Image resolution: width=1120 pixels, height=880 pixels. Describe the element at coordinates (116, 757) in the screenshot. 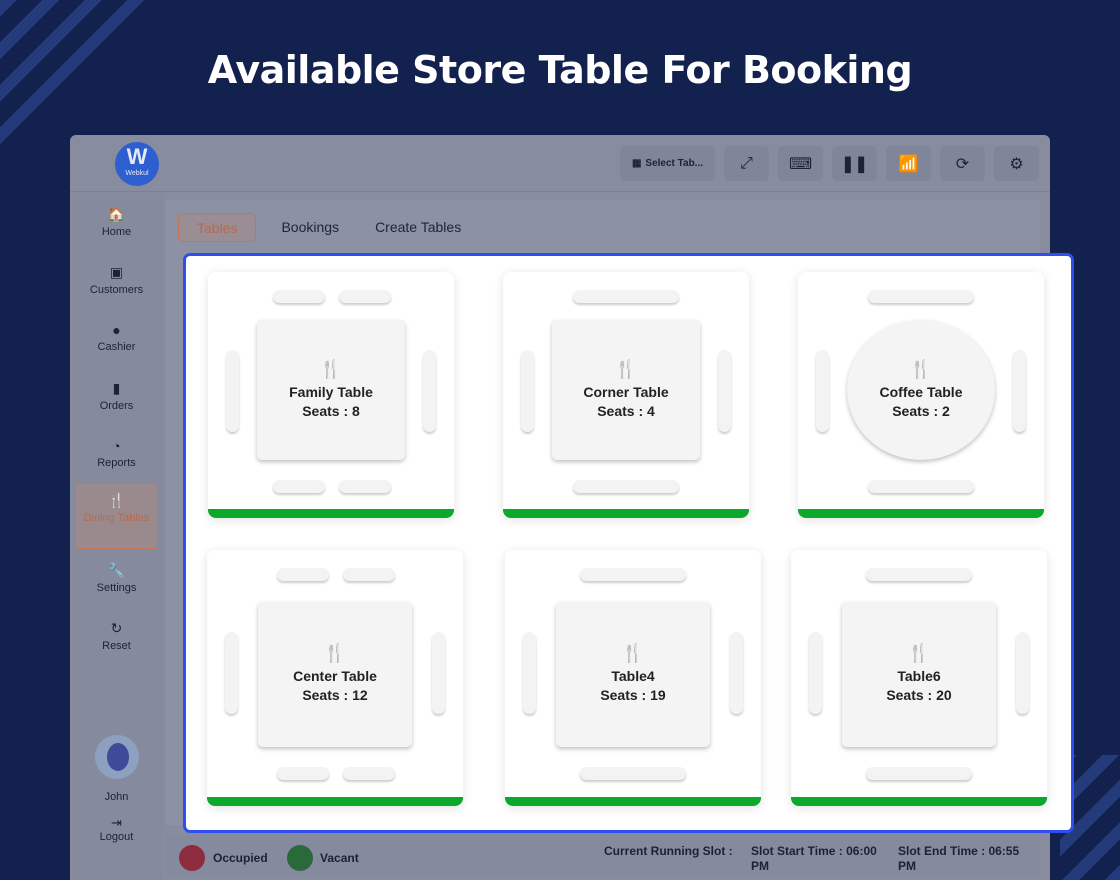

I see `avatar` at that location.